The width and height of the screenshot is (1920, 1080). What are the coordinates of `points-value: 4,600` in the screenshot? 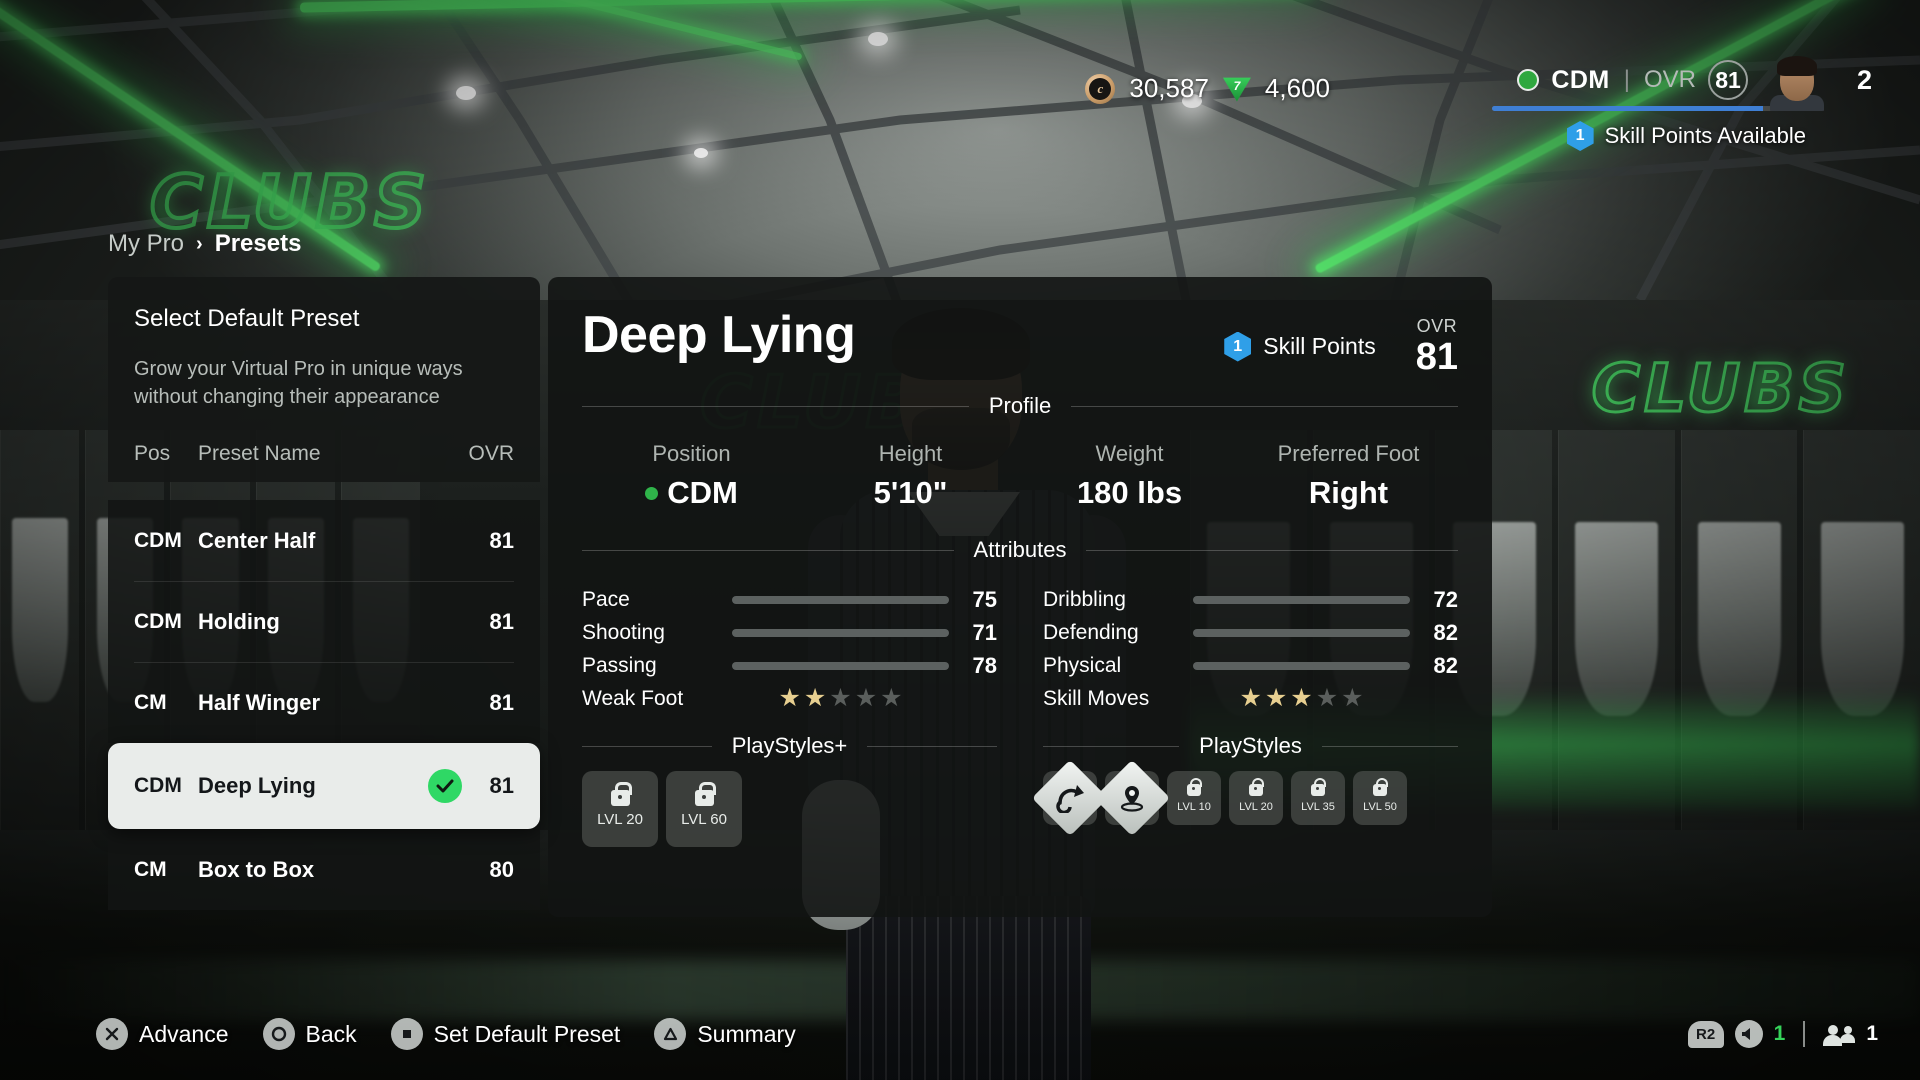 It's located at (1297, 88).